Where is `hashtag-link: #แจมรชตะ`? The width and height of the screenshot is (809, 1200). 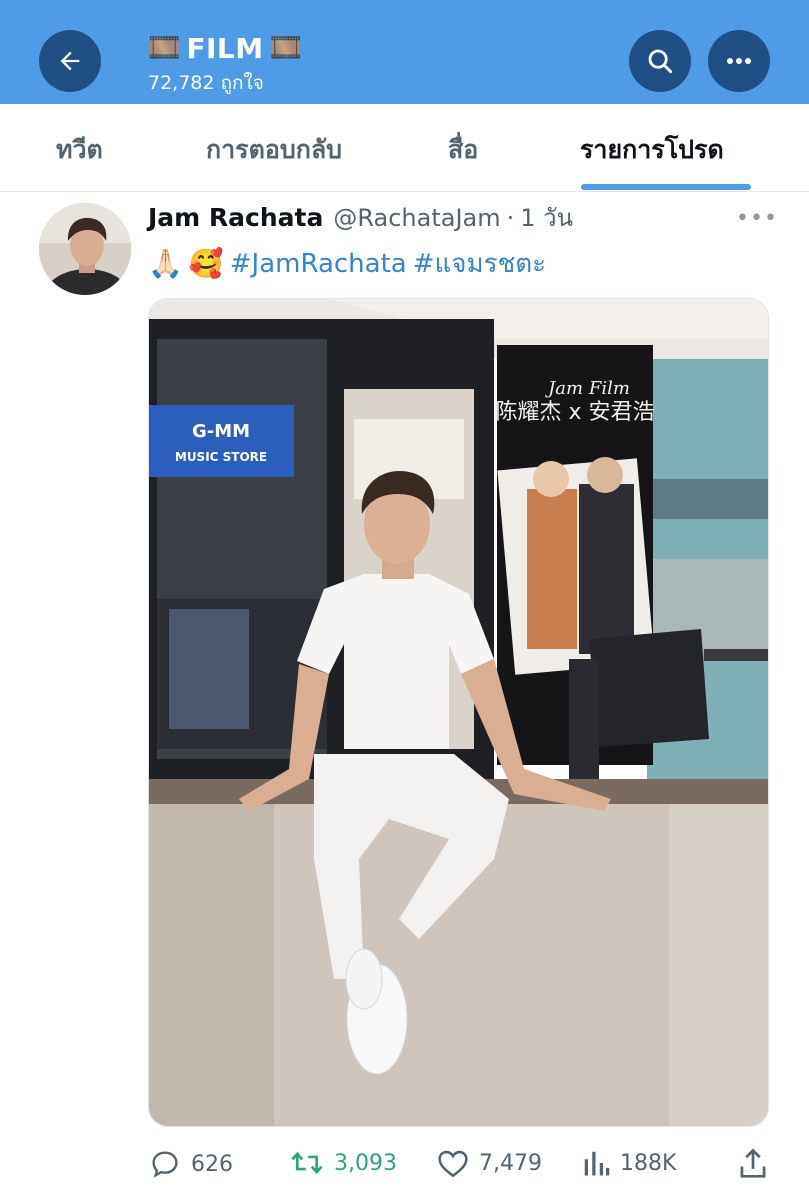 hashtag-link: #แจมรชตะ is located at coordinates (479, 263).